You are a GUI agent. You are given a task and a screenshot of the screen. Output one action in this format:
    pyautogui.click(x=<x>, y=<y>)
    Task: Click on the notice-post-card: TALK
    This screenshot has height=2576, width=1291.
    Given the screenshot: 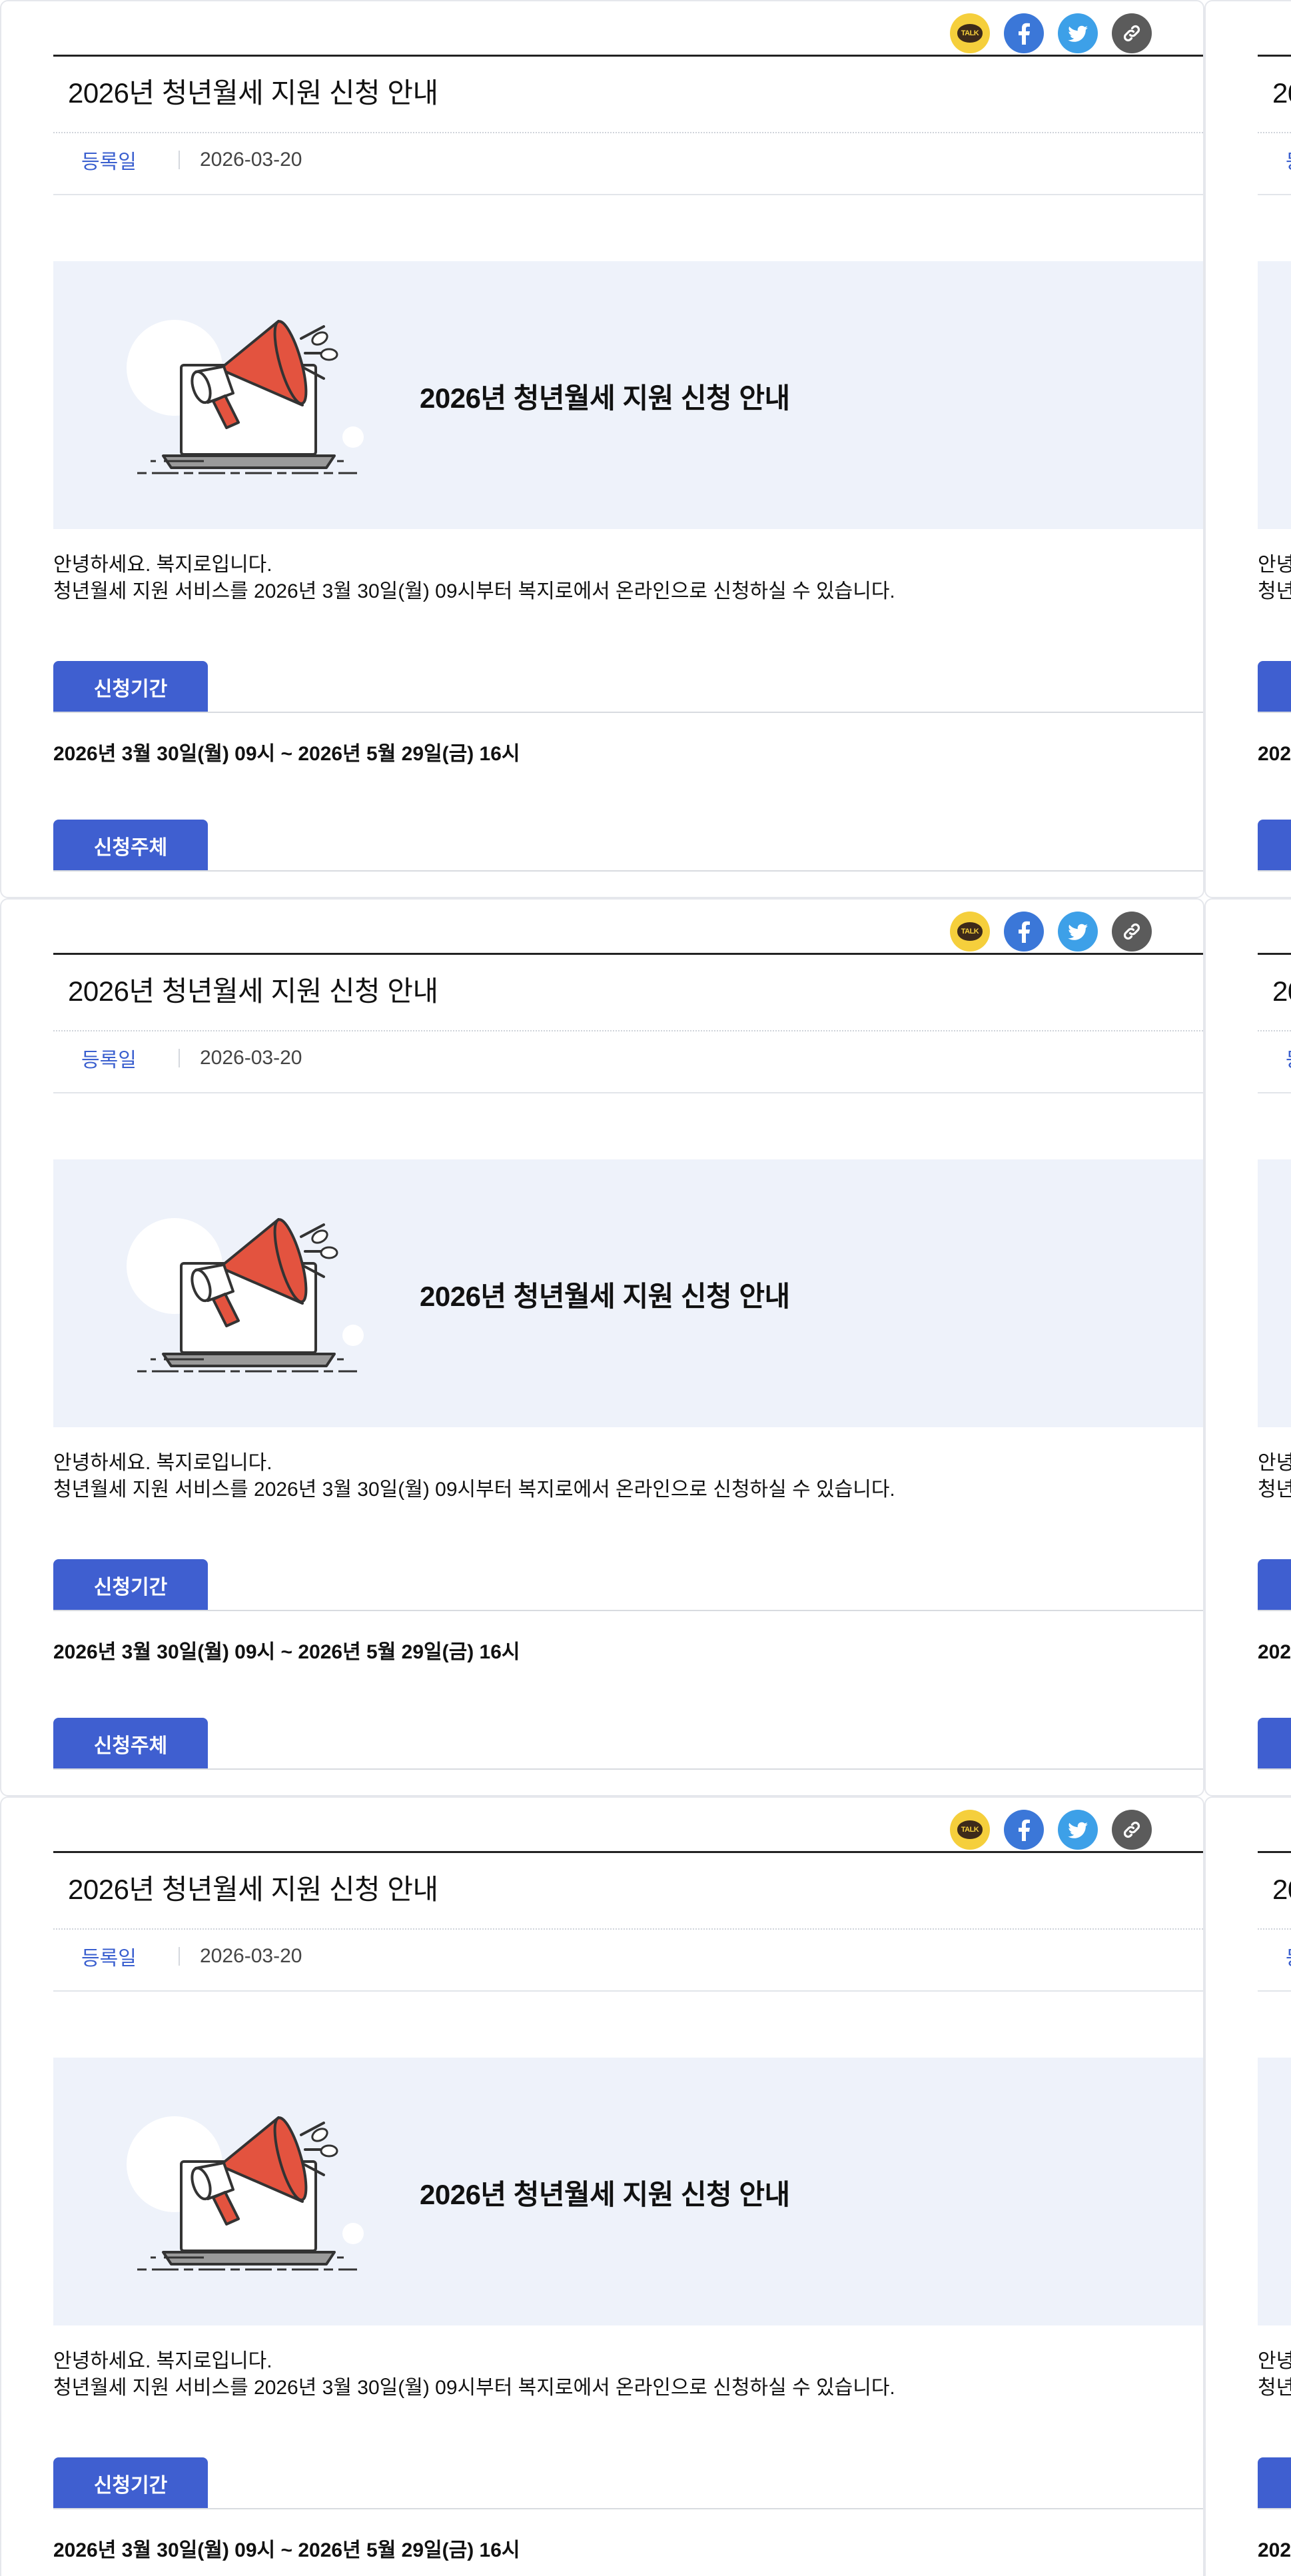 What is the action you would take?
    pyautogui.click(x=1247, y=2186)
    